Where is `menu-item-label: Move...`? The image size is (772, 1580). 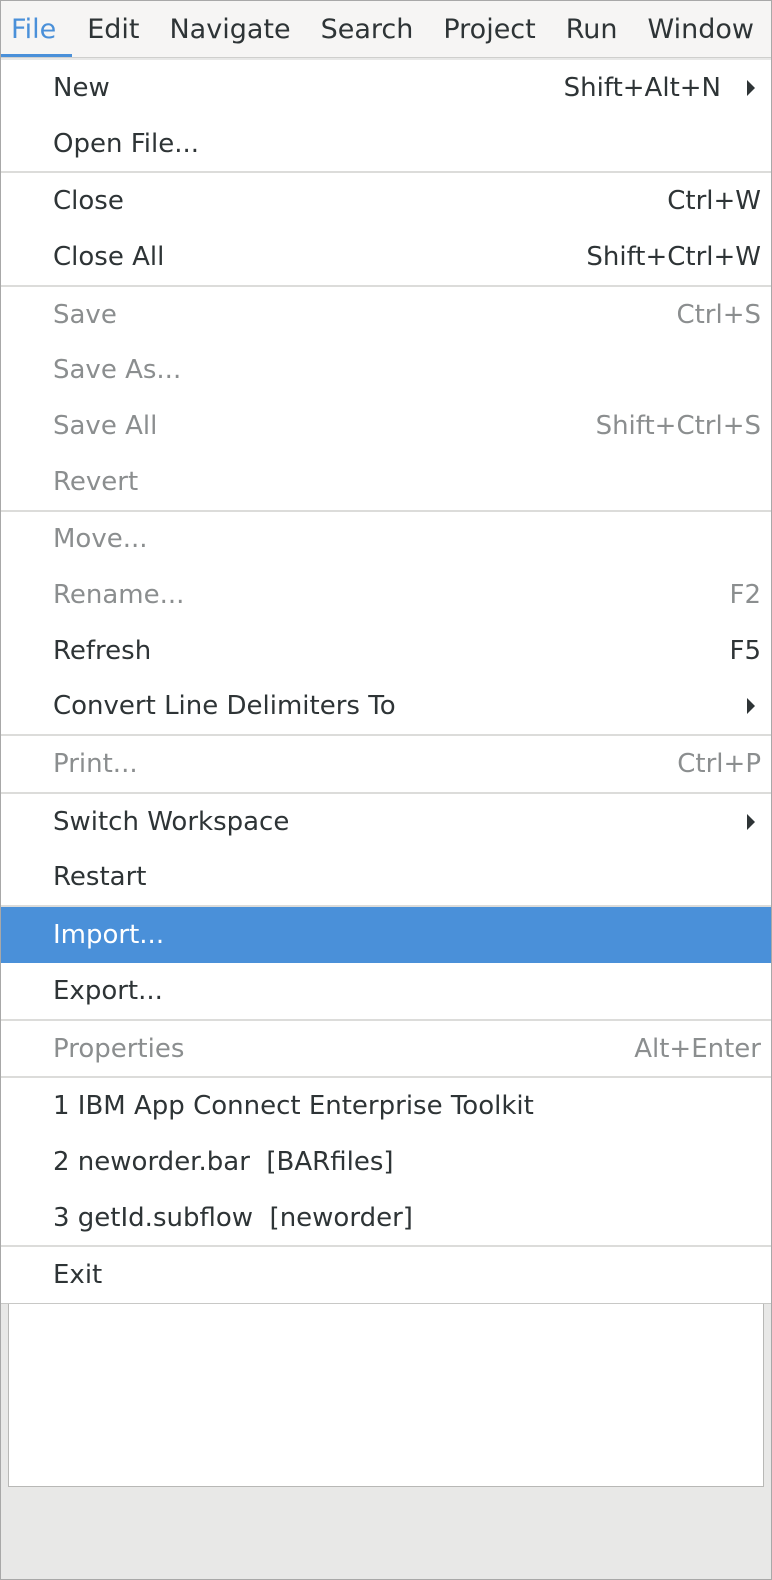
menu-item-label: Move... is located at coordinates (100, 539).